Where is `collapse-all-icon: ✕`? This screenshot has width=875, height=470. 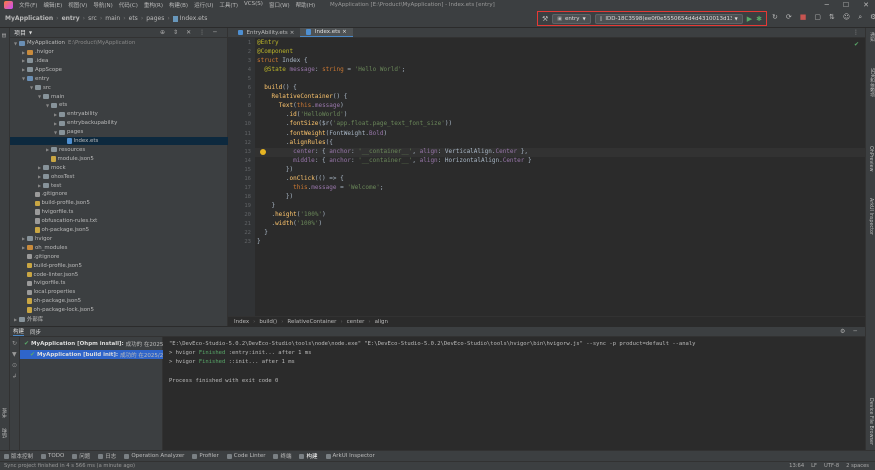 collapse-all-icon: ✕ is located at coordinates (188, 32).